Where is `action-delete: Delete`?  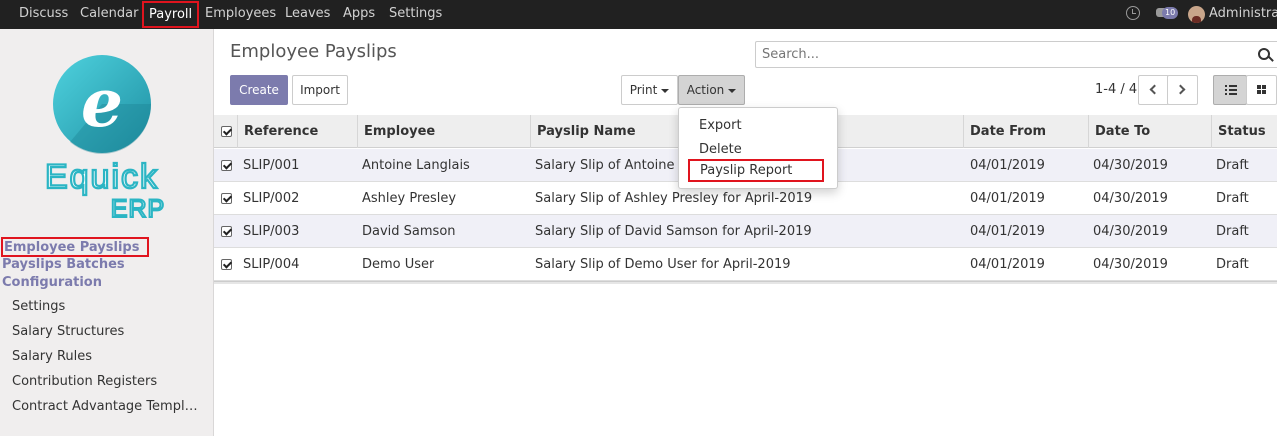 action-delete: Delete is located at coordinates (720, 149).